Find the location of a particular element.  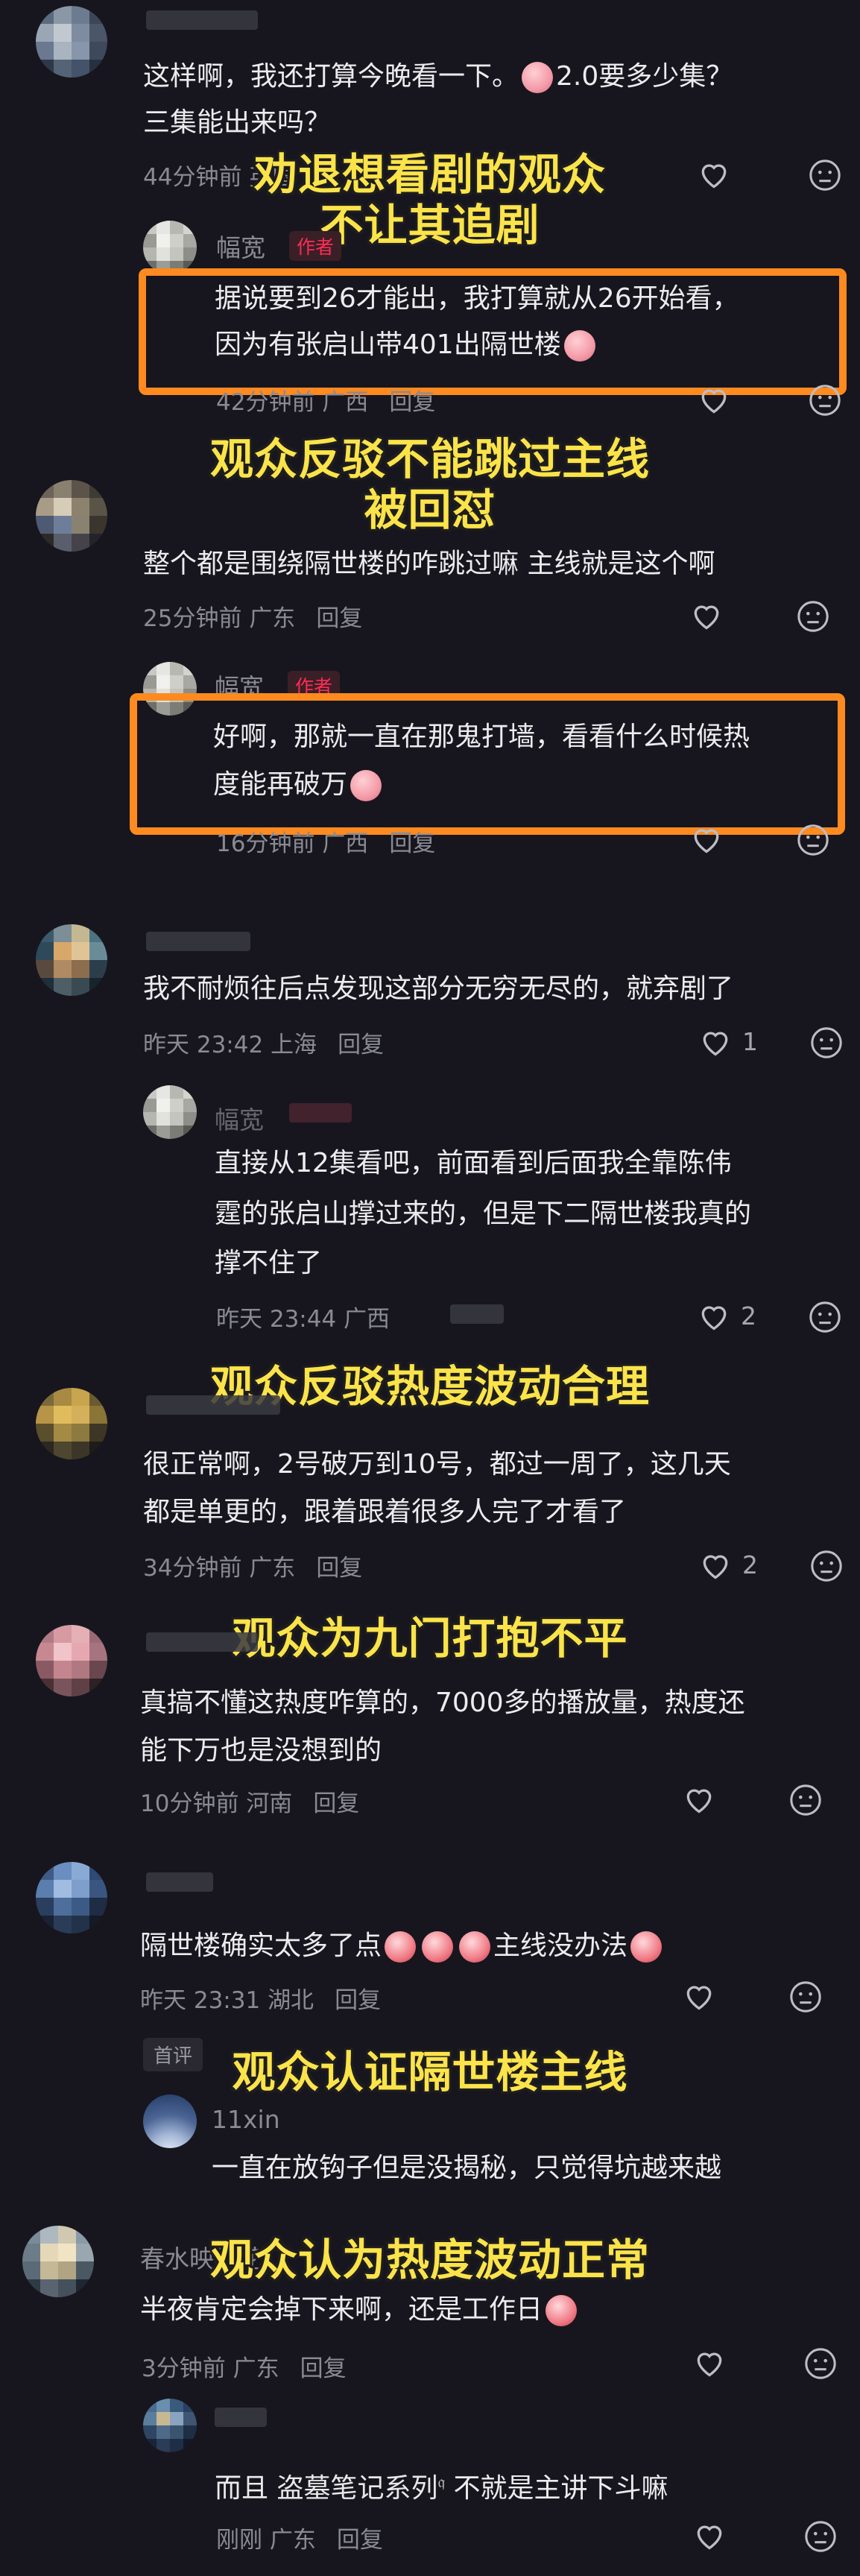

comment-text: 而且 盗墓笔记系列𝔮 不就是主讲下斗嘛 is located at coordinates (441, 2486).